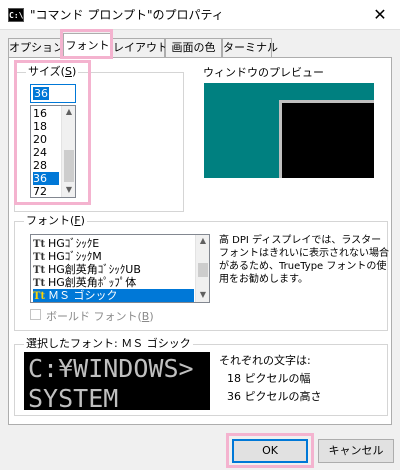  What do you see at coordinates (40, 113) in the screenshot?
I see `size-list-item: 16` at bounding box center [40, 113].